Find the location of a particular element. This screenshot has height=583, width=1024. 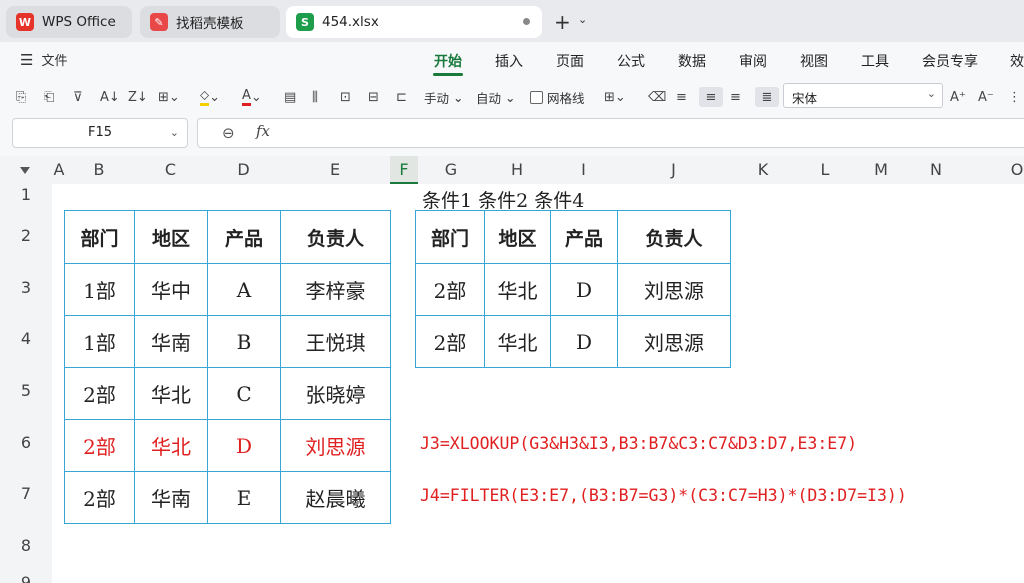

format-painter-icon: ⎗ is located at coordinates (49, 97).